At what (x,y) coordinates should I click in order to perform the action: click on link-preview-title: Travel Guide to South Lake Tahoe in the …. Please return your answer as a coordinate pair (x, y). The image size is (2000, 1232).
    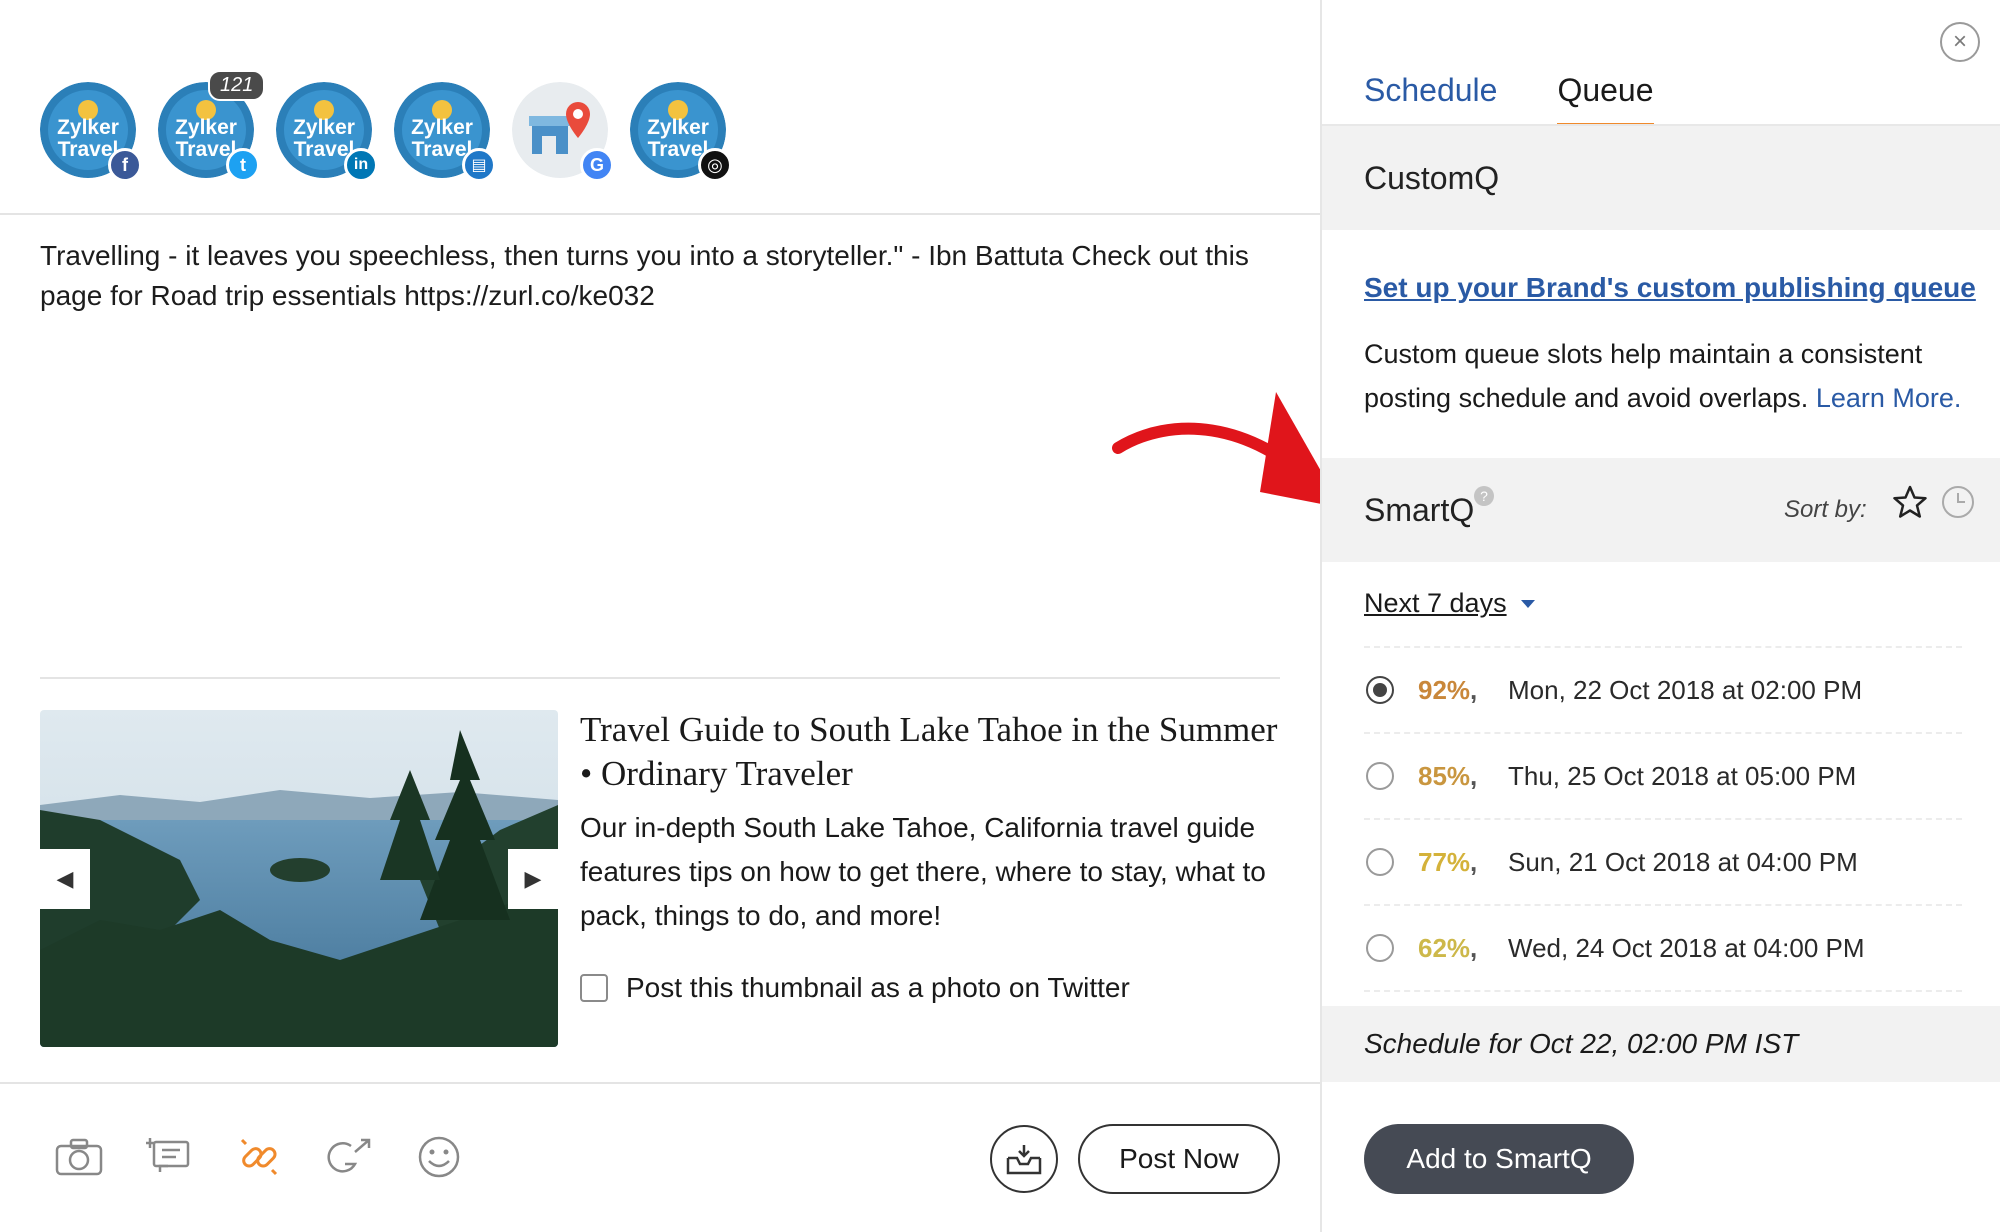
    Looking at the image, I should click on (930, 752).